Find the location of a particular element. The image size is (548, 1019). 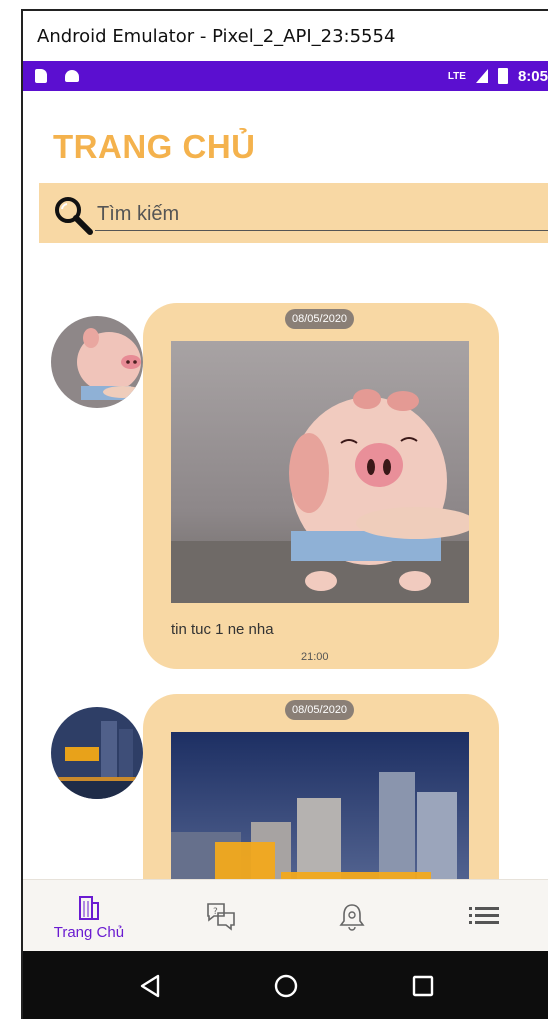

system-navigation-bar is located at coordinates (285, 985).